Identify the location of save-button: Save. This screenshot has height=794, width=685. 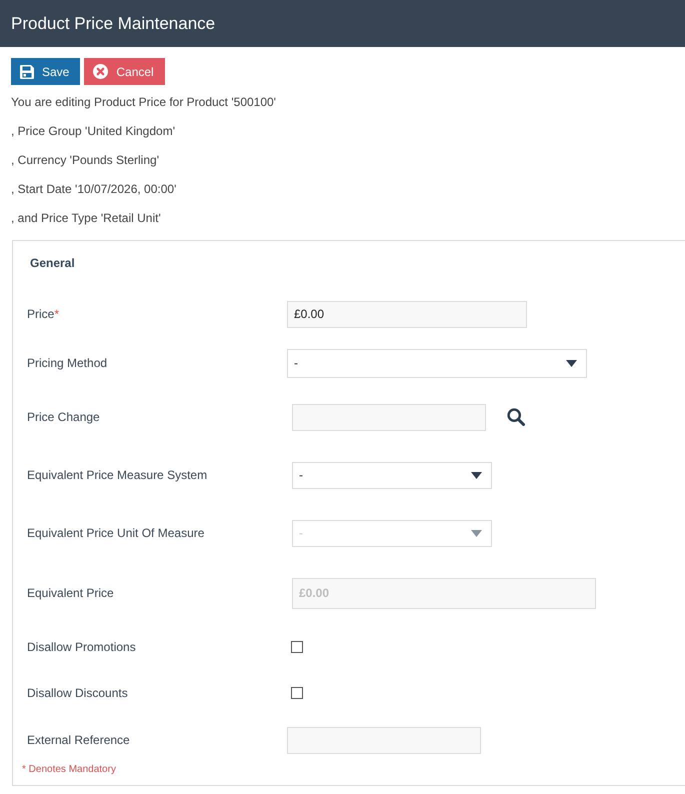
(45, 71).